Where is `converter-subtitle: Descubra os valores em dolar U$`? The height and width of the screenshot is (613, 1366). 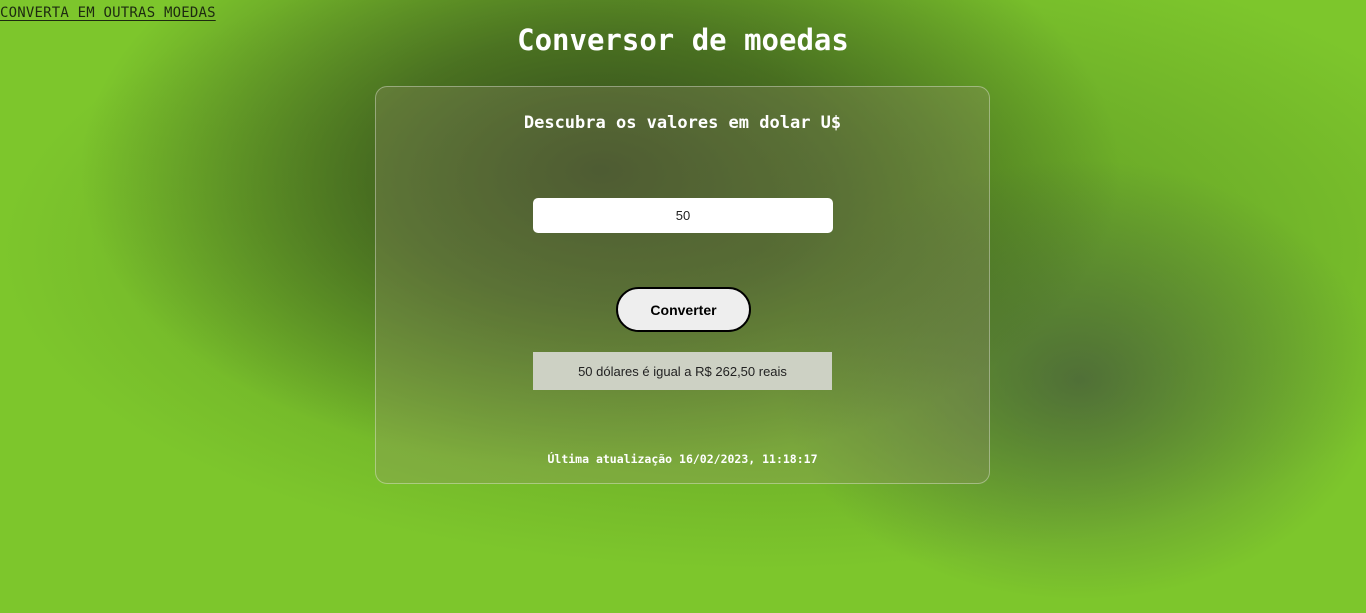 converter-subtitle: Descubra os valores em dolar U$ is located at coordinates (682, 123).